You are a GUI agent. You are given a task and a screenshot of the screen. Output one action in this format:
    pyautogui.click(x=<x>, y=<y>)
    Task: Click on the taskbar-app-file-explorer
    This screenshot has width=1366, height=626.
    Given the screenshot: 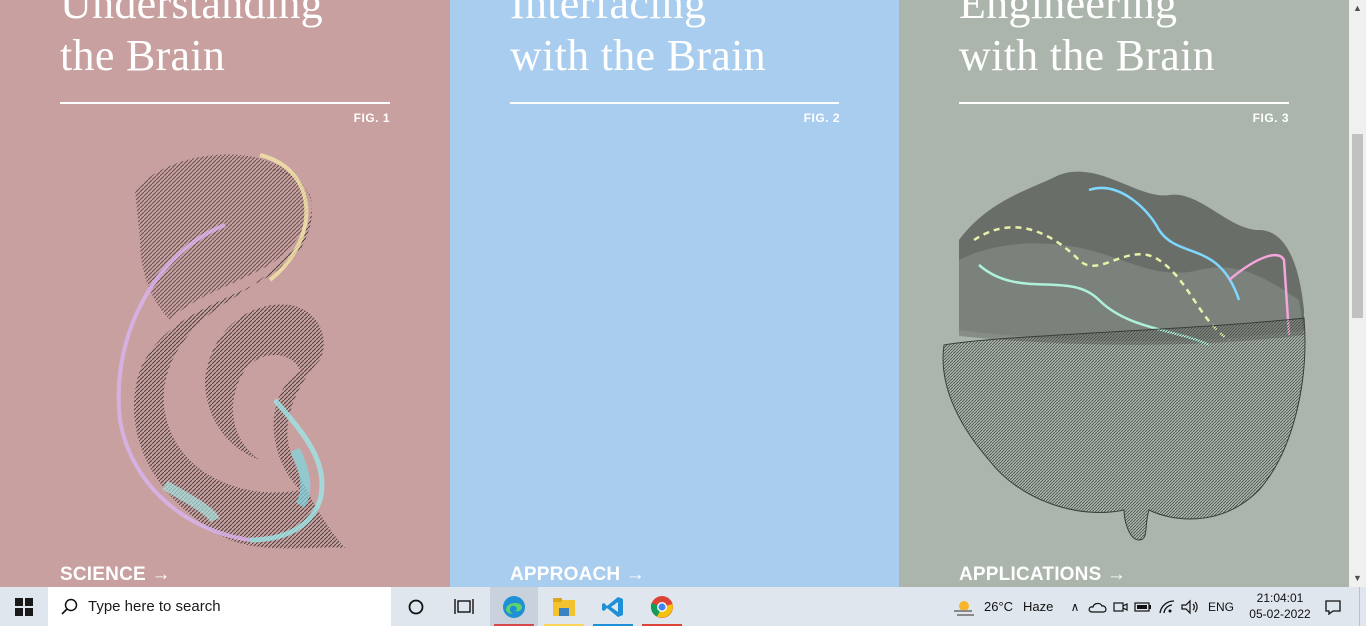 What is the action you would take?
    pyautogui.click(x=564, y=606)
    